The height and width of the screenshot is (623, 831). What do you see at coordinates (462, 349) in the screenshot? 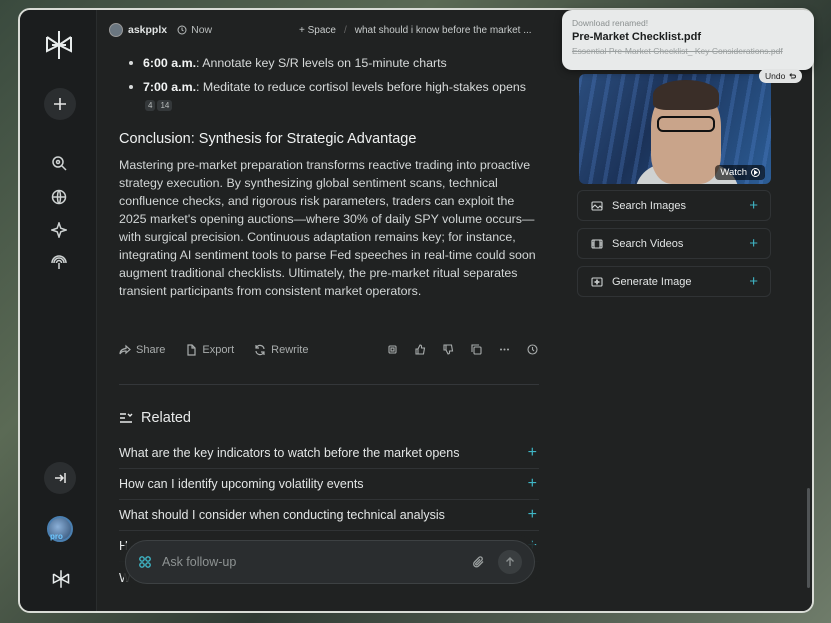
I see `secondary-actions` at bounding box center [462, 349].